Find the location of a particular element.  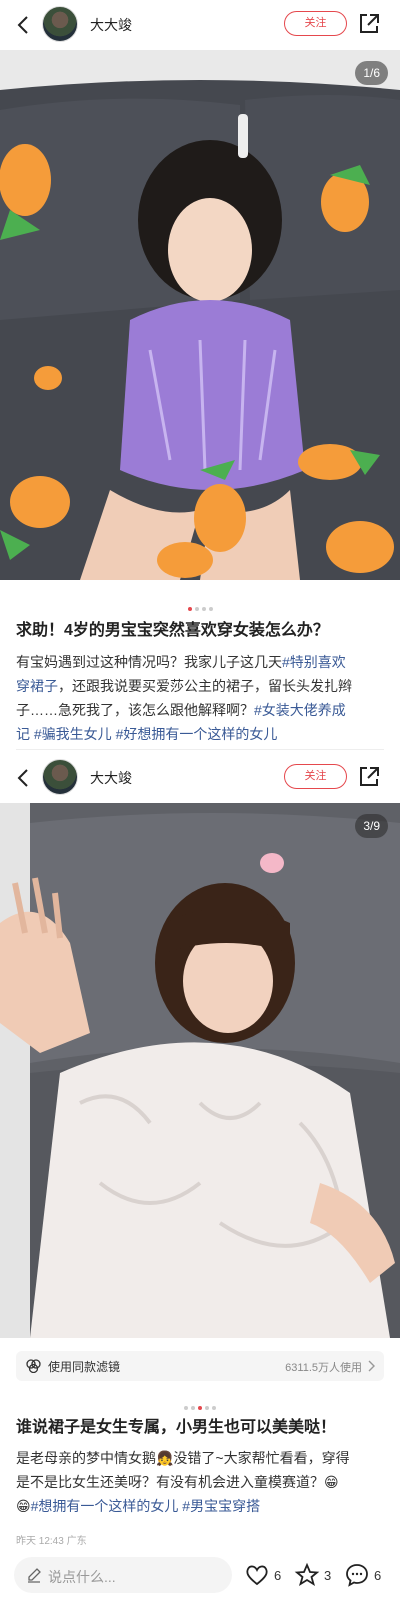

like-count: 6 is located at coordinates (278, 1575).